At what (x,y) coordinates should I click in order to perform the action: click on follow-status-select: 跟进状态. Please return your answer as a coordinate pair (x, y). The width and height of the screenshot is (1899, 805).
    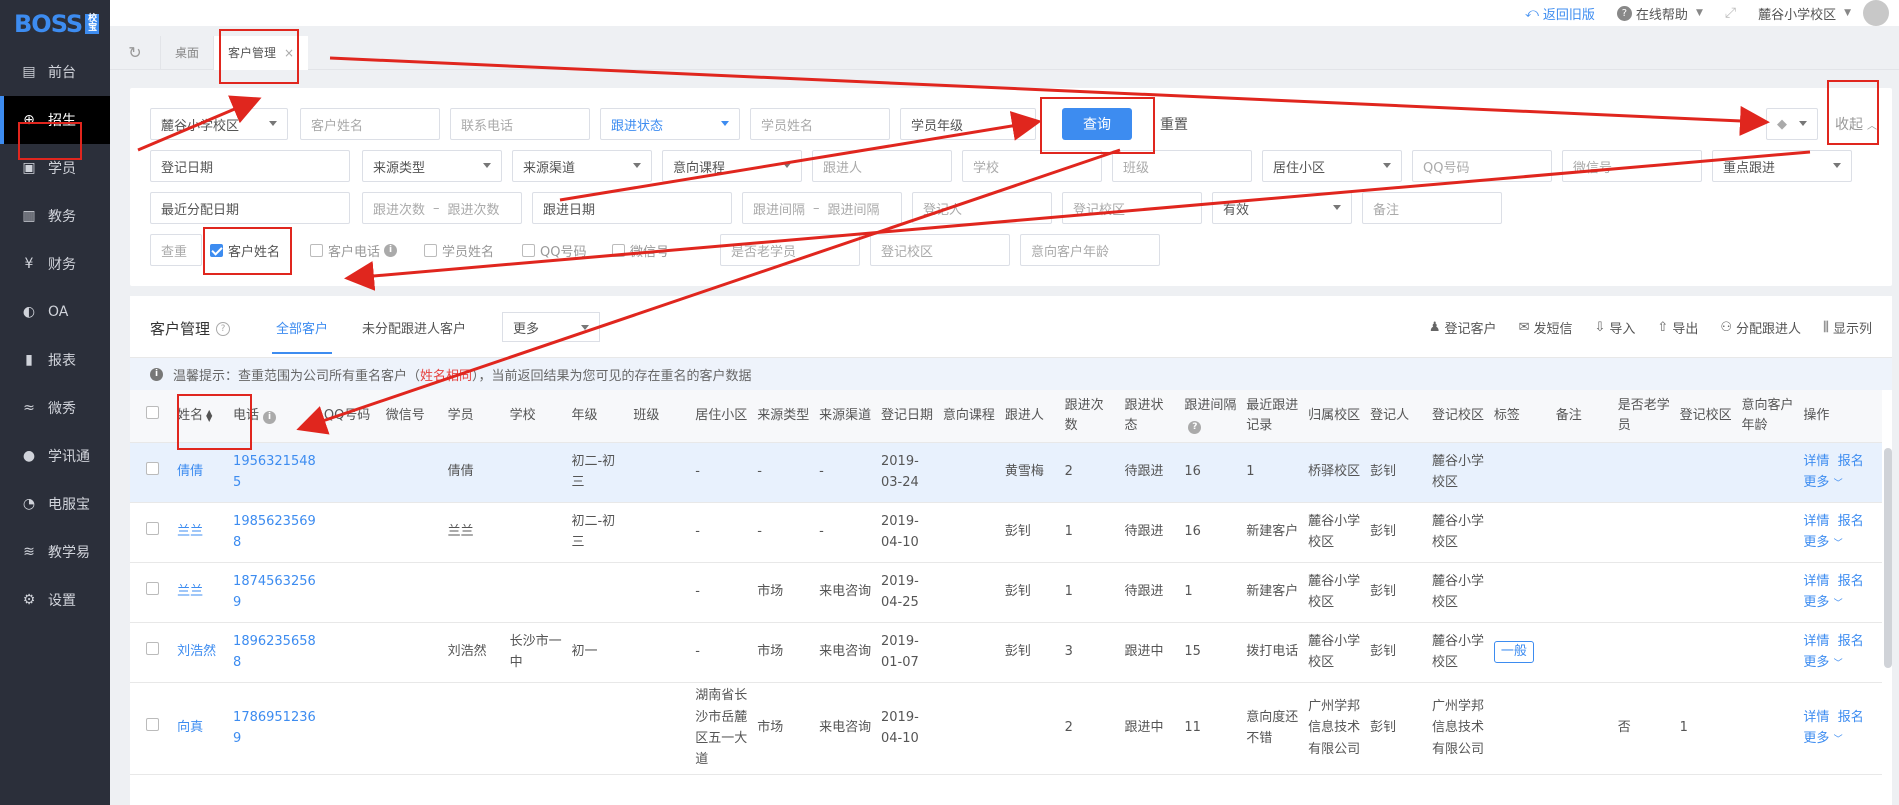
    Looking at the image, I should click on (670, 124).